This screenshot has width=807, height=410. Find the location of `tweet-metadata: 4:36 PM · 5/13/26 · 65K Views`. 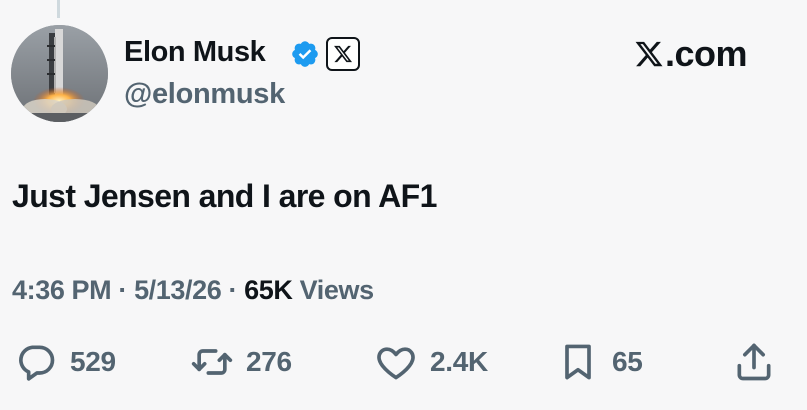

tweet-metadata: 4:36 PM · 5/13/26 · 65K Views is located at coordinates (193, 290).